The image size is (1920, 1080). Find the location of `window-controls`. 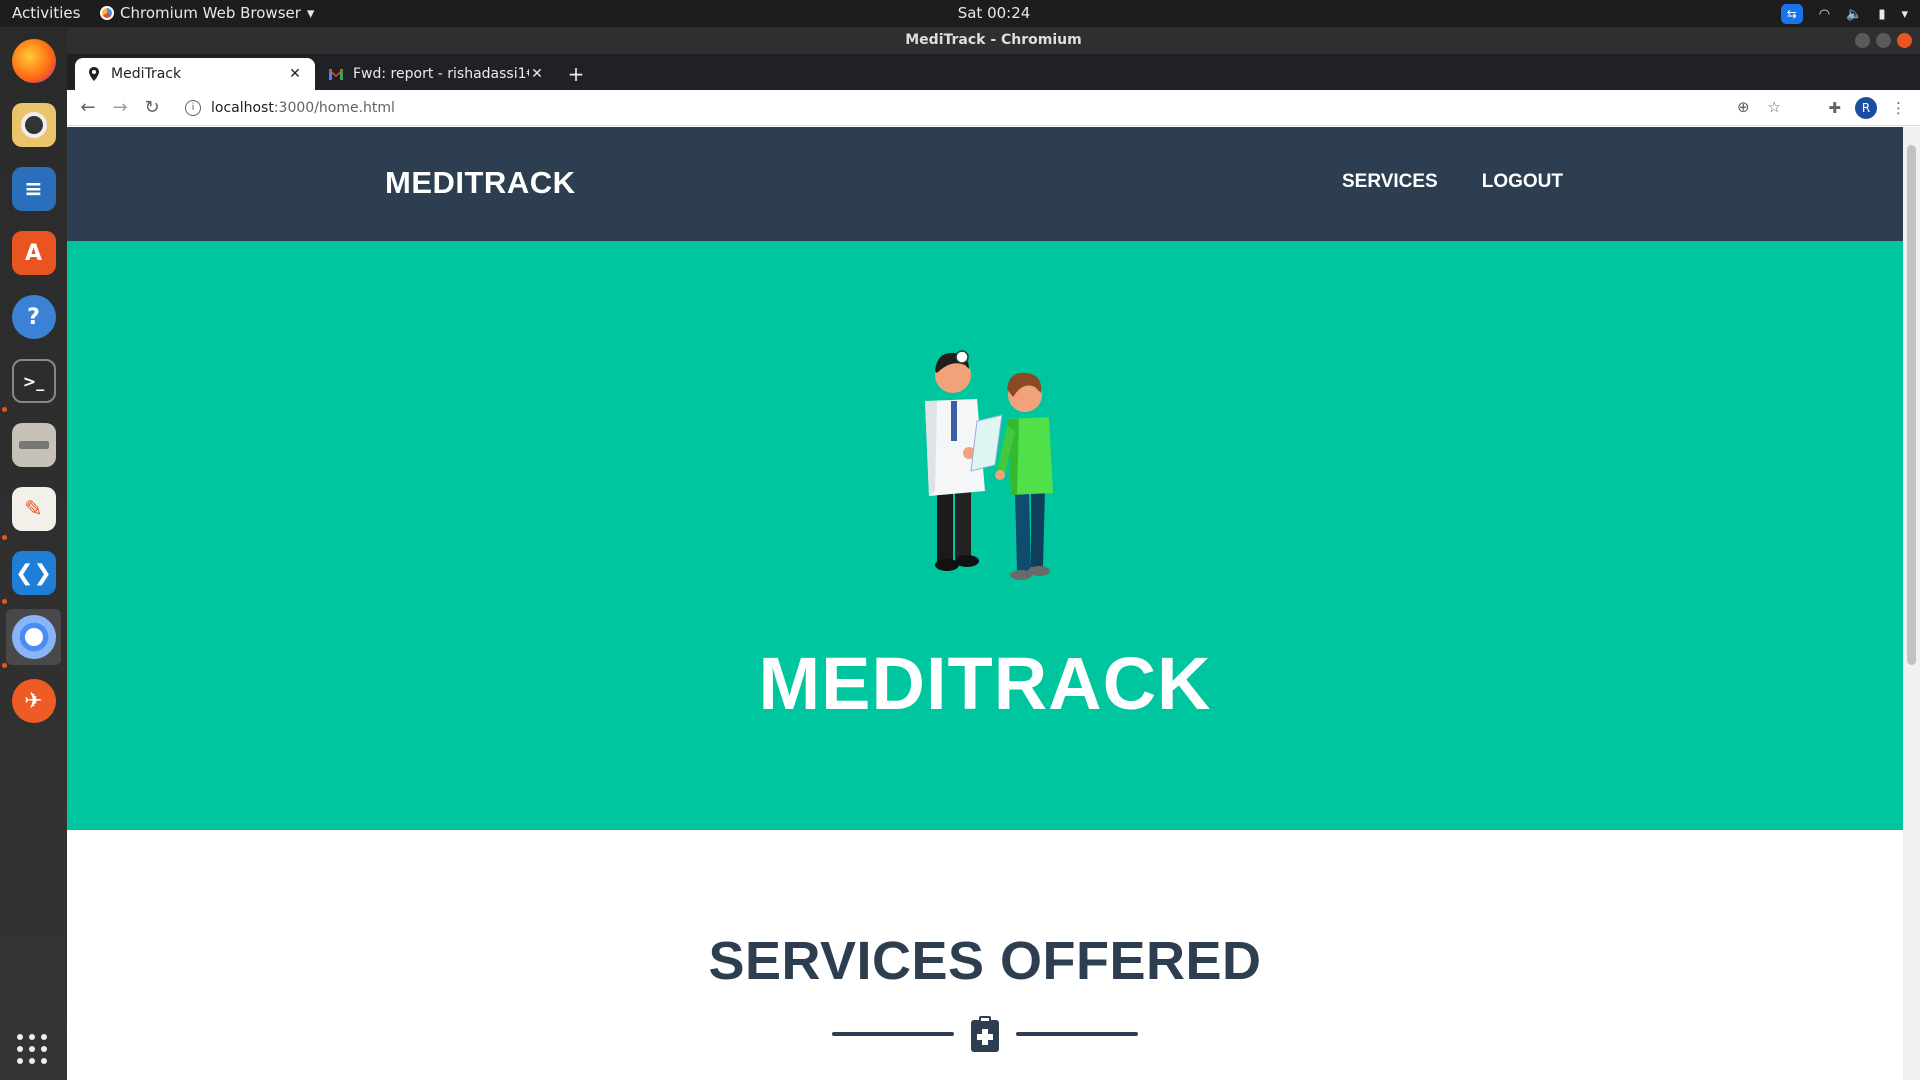

window-controls is located at coordinates (1883, 40).